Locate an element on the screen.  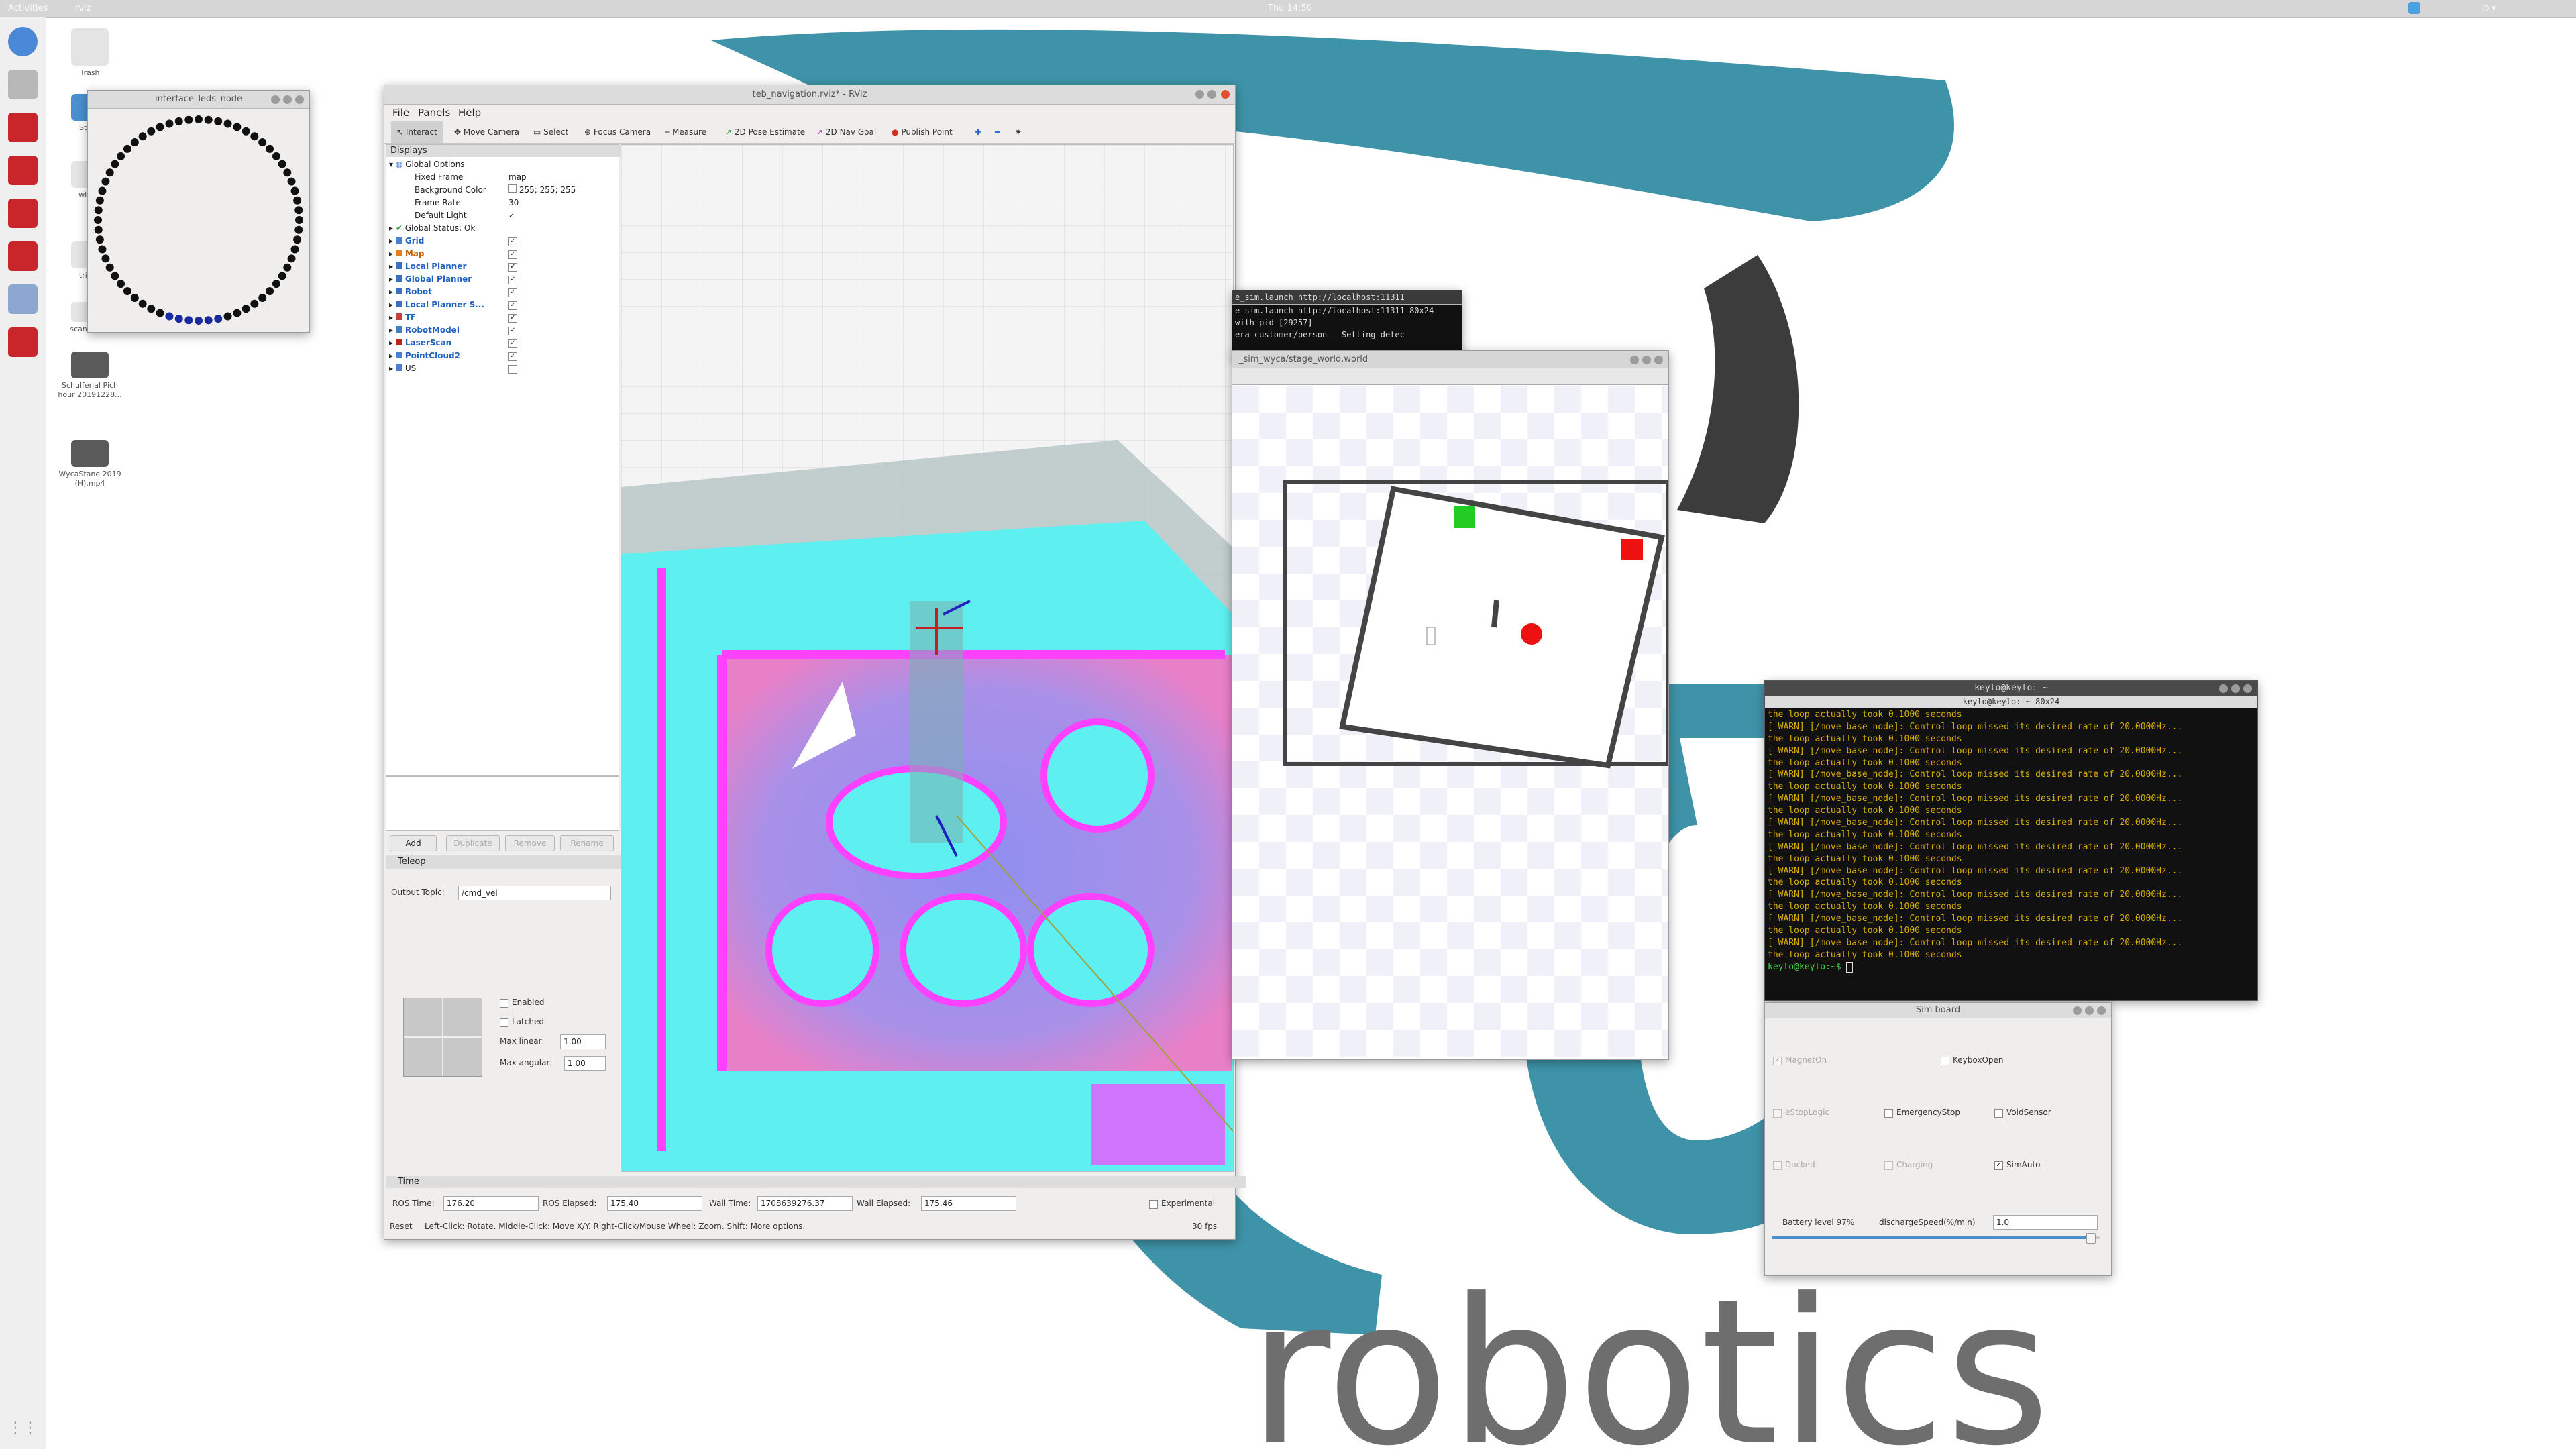
checkbox-docked is located at coordinates (1777, 1165).